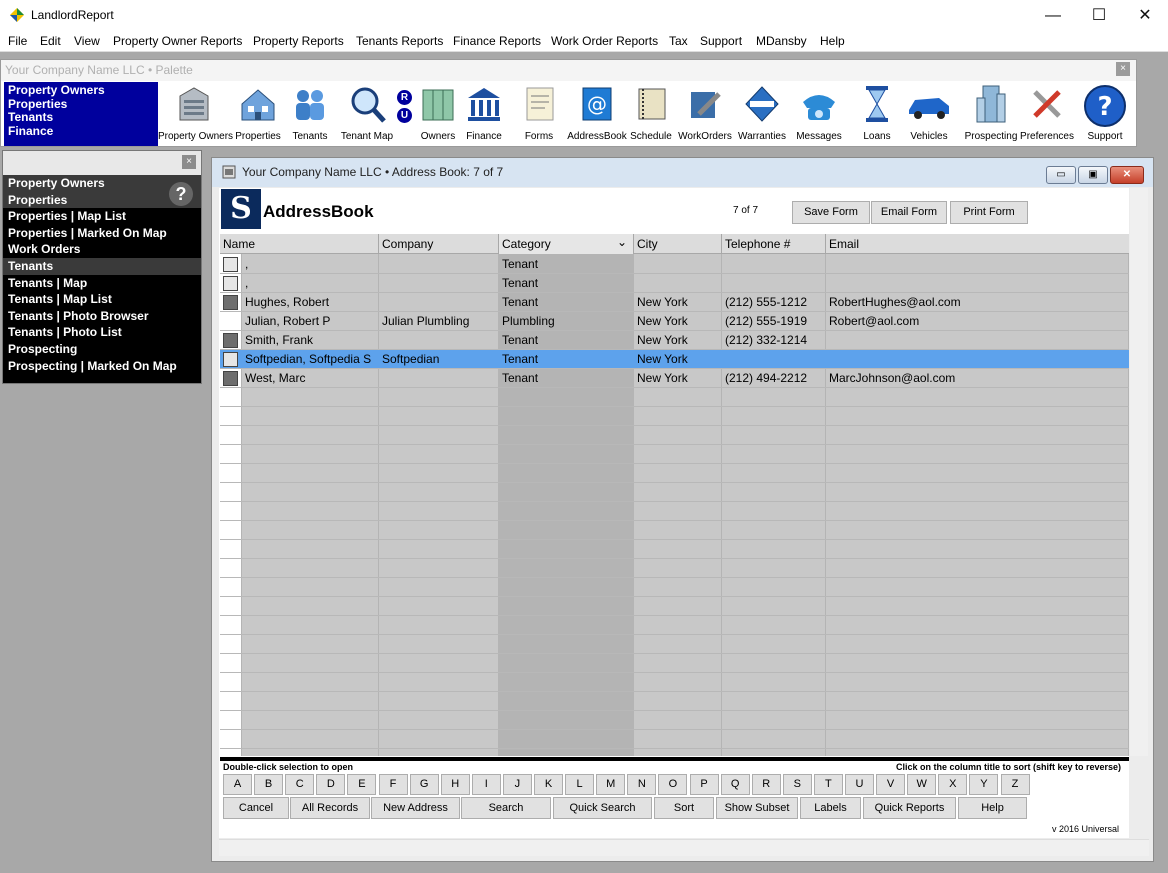 This screenshot has width=1168, height=873. What do you see at coordinates (651, 114) in the screenshot?
I see `tool-schedule: Schedule` at bounding box center [651, 114].